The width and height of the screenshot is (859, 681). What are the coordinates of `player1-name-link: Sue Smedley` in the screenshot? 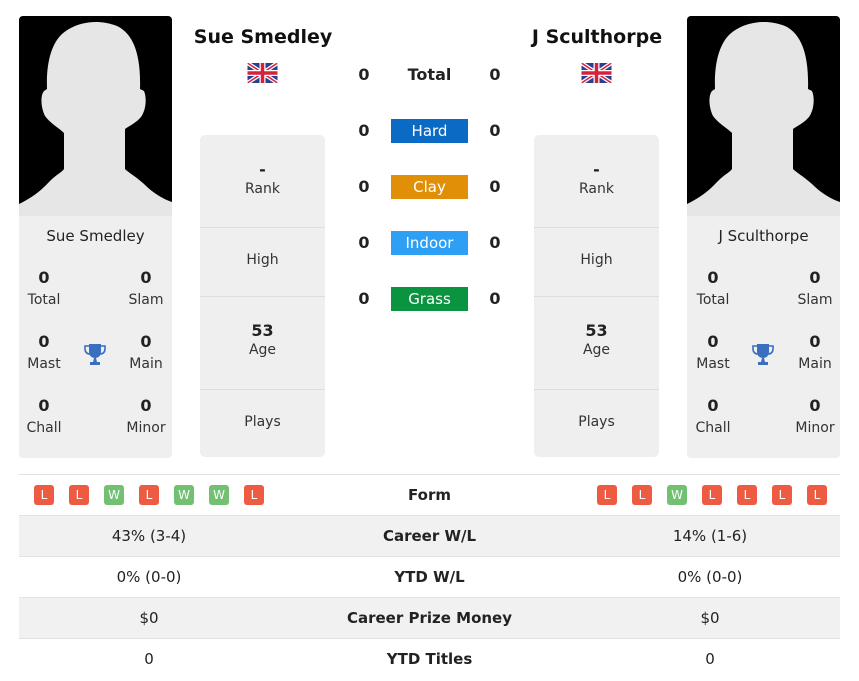 It's located at (263, 37).